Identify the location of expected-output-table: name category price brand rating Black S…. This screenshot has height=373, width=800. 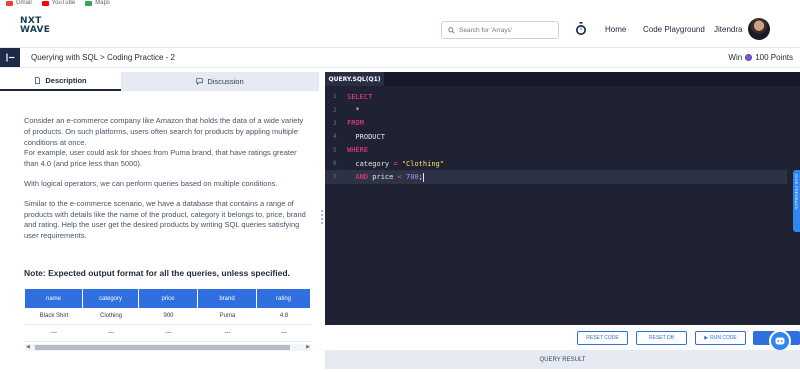
(168, 315).